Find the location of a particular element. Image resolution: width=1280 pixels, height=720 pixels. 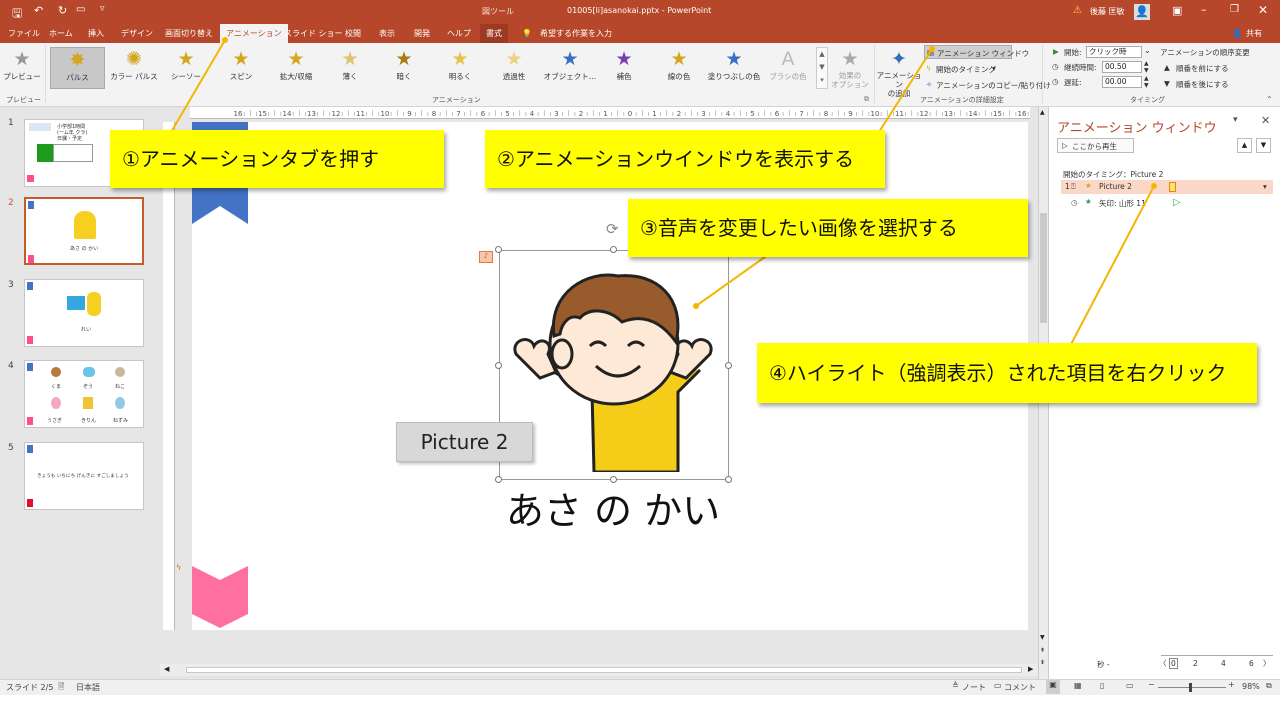

tab-insert: 挿入 is located at coordinates (96, 33).